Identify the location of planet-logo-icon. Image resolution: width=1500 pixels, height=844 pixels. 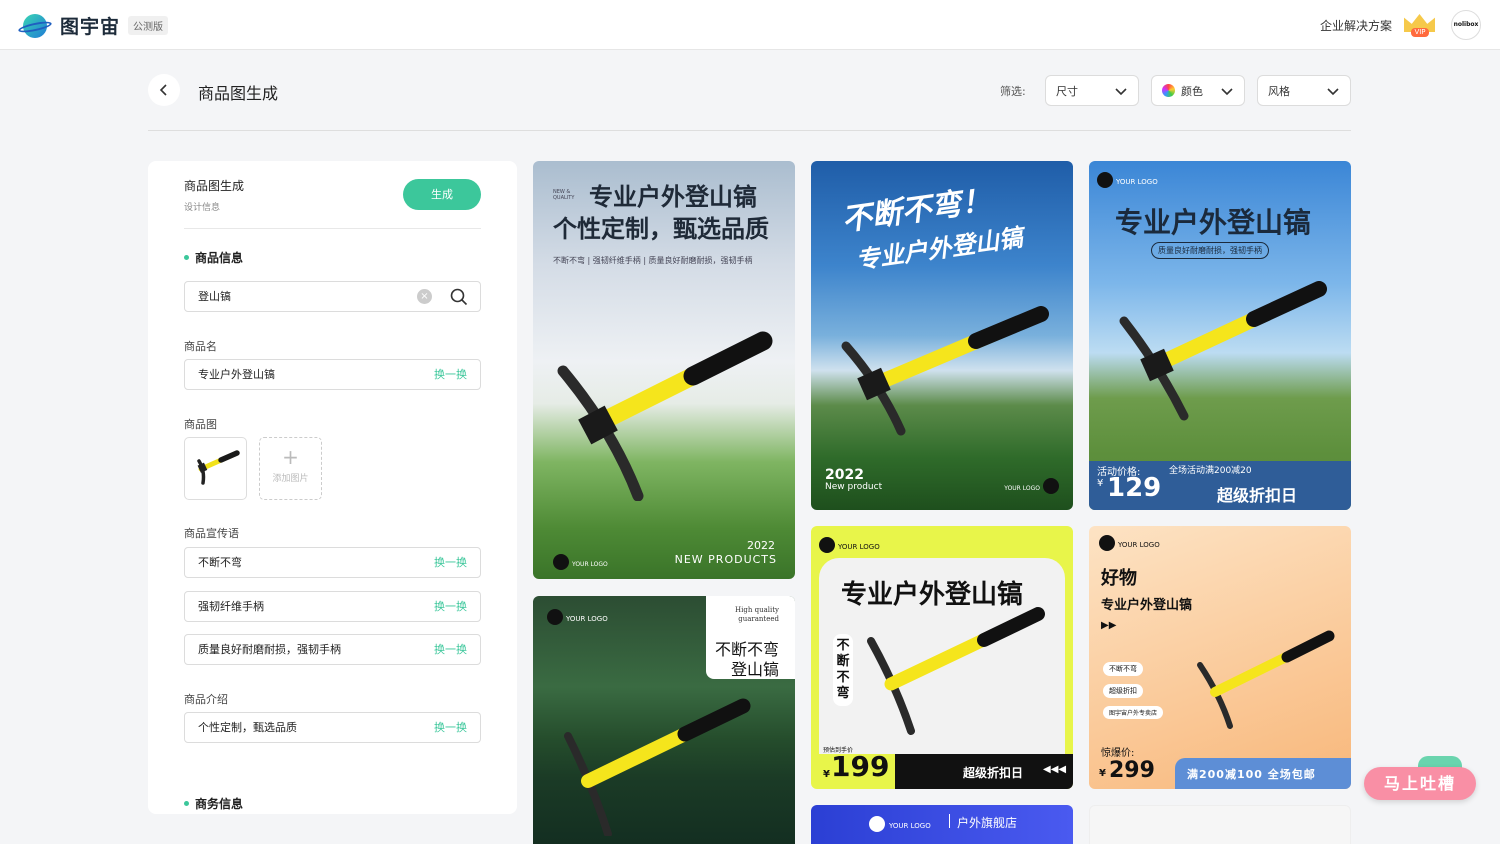
(35, 25).